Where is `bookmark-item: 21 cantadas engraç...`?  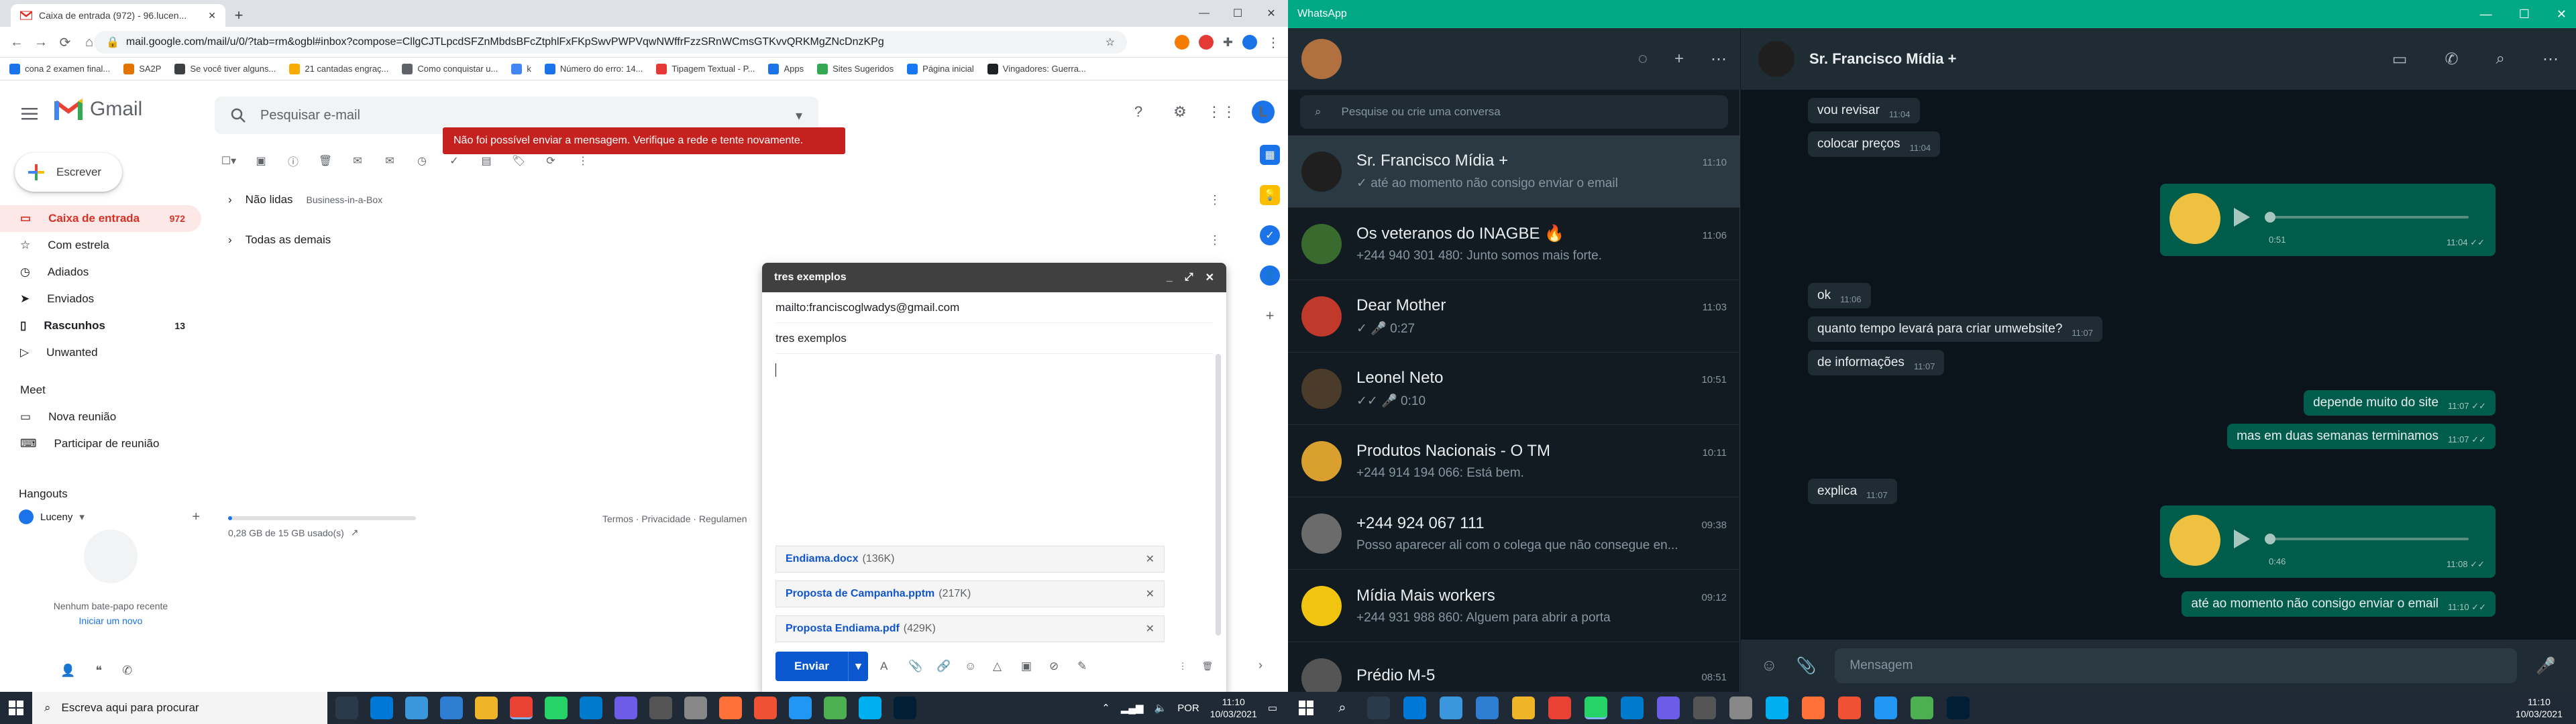
bookmark-item: 21 cantadas engraç... is located at coordinates (338, 68).